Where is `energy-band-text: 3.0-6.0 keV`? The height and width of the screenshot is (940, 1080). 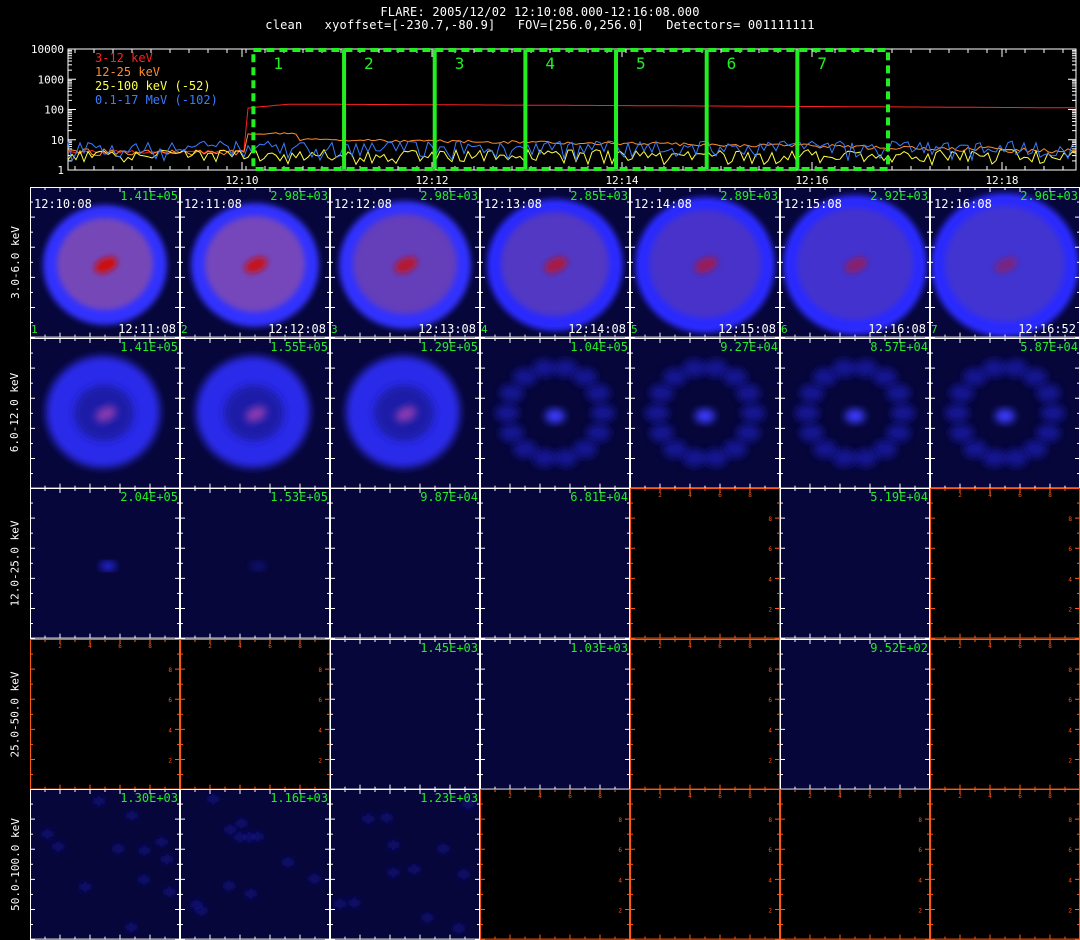
energy-band-text: 3.0-6.0 keV is located at coordinates (15, 262).